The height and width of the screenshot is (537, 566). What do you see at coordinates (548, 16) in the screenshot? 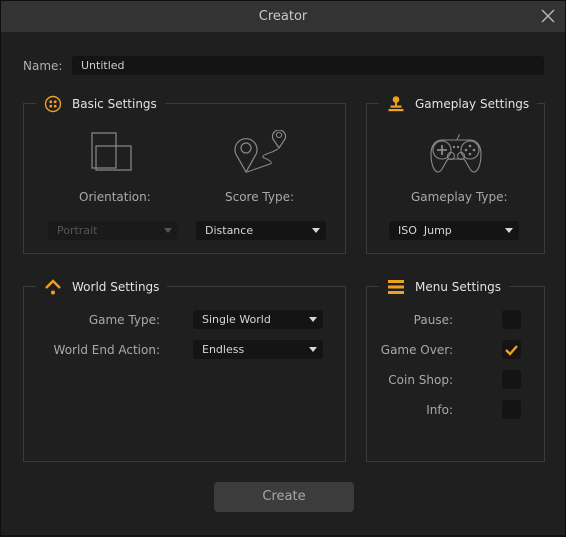
I see `close-icon` at bounding box center [548, 16].